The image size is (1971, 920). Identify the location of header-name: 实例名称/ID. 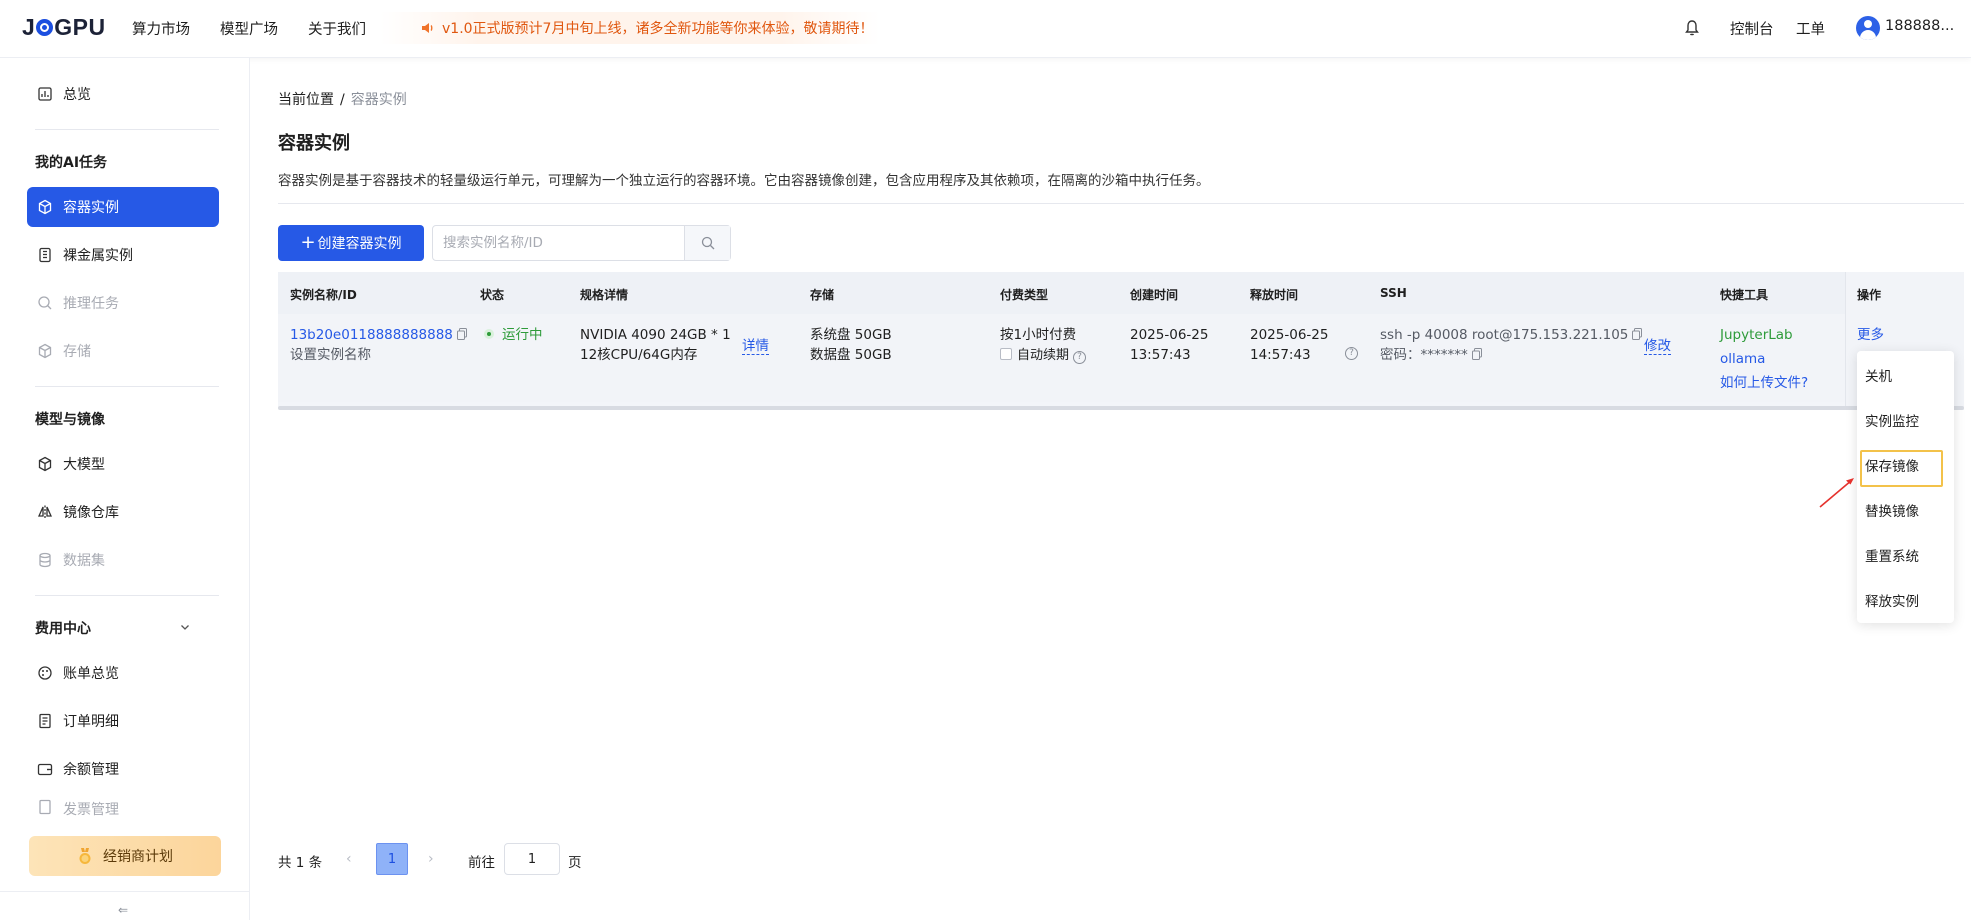
(323, 295).